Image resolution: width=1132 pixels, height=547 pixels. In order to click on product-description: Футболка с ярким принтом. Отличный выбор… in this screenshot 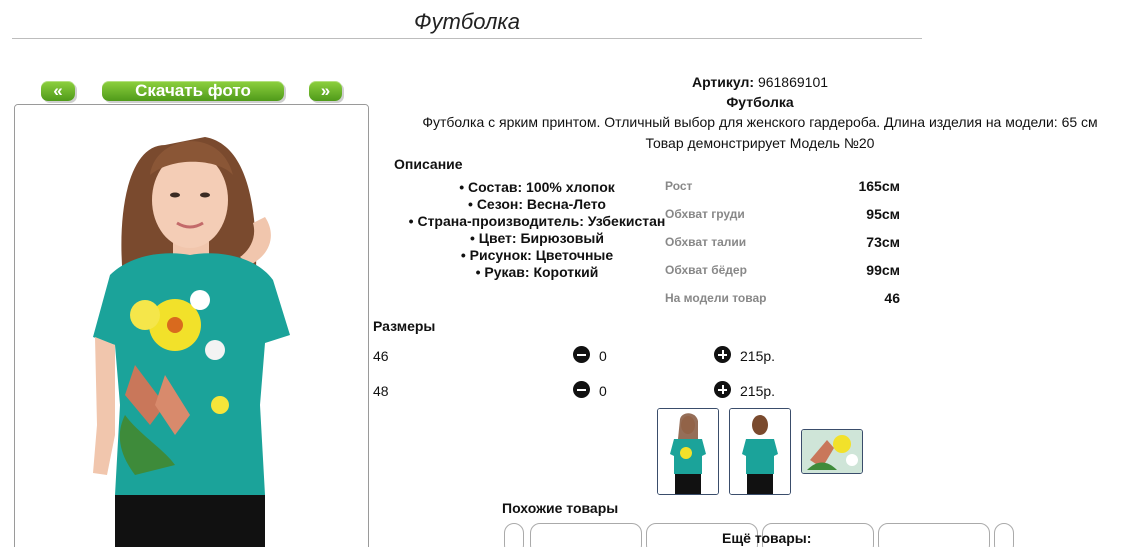, I will do `click(760, 122)`.